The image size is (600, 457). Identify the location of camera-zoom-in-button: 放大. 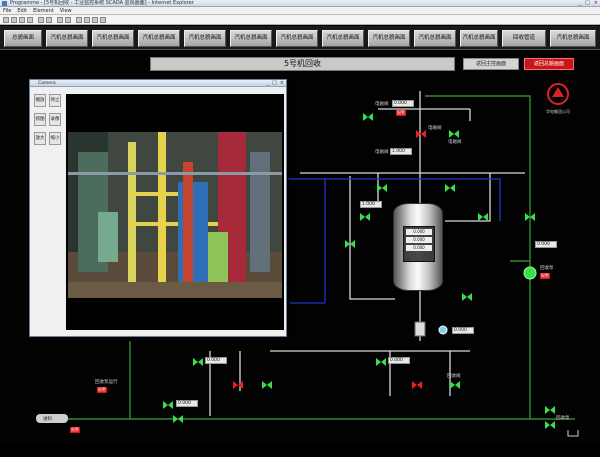
(40, 138).